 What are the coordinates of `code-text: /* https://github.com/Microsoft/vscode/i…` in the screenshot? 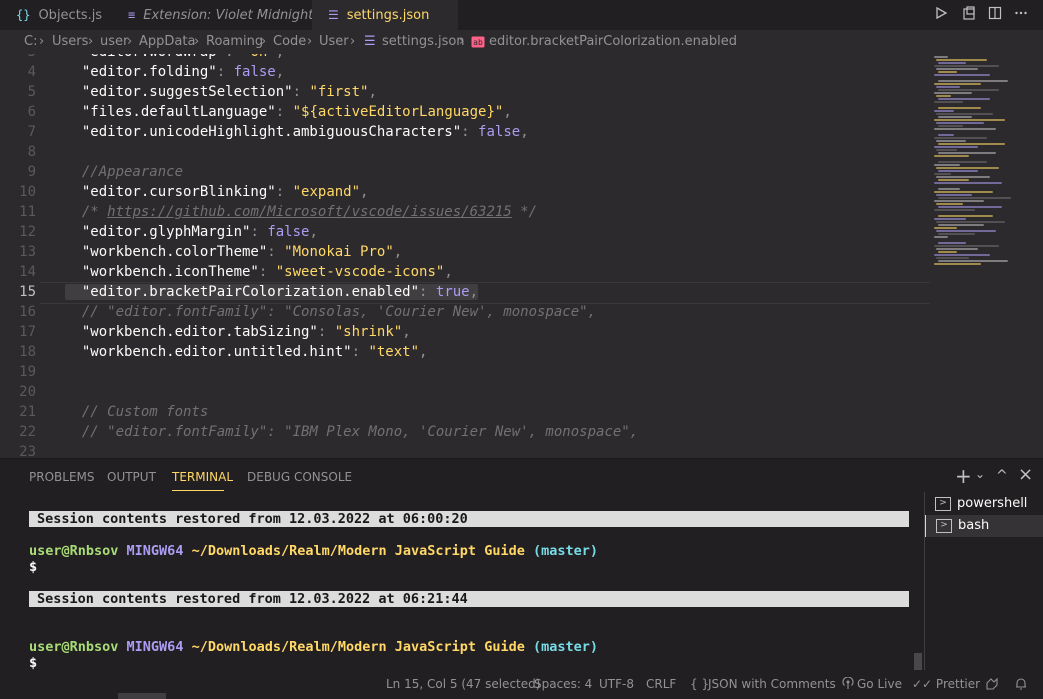 It's located at (301, 212).